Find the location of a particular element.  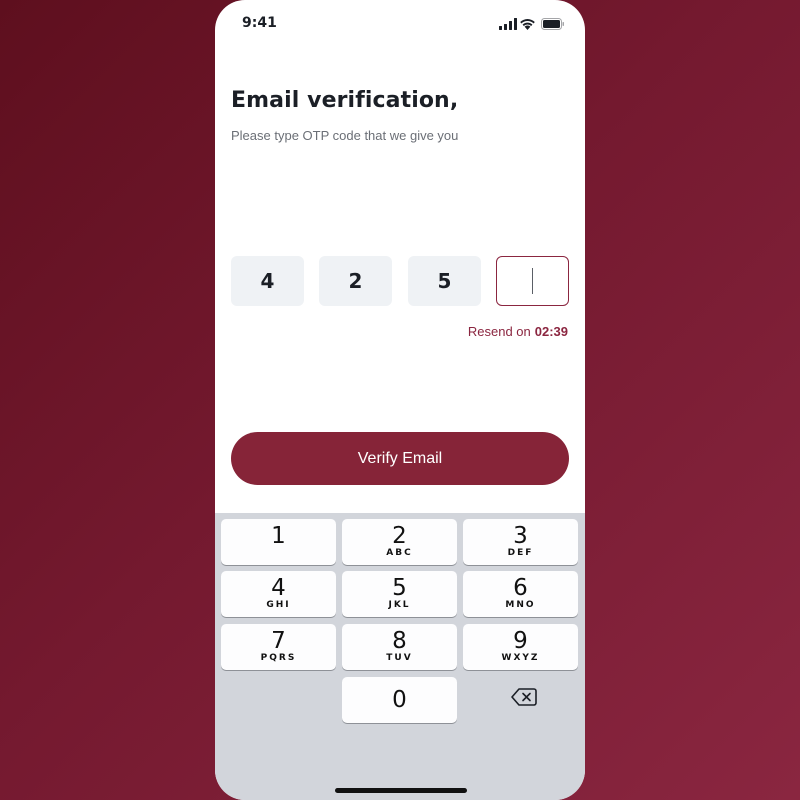

otp-input-1: 4 is located at coordinates (267, 281).